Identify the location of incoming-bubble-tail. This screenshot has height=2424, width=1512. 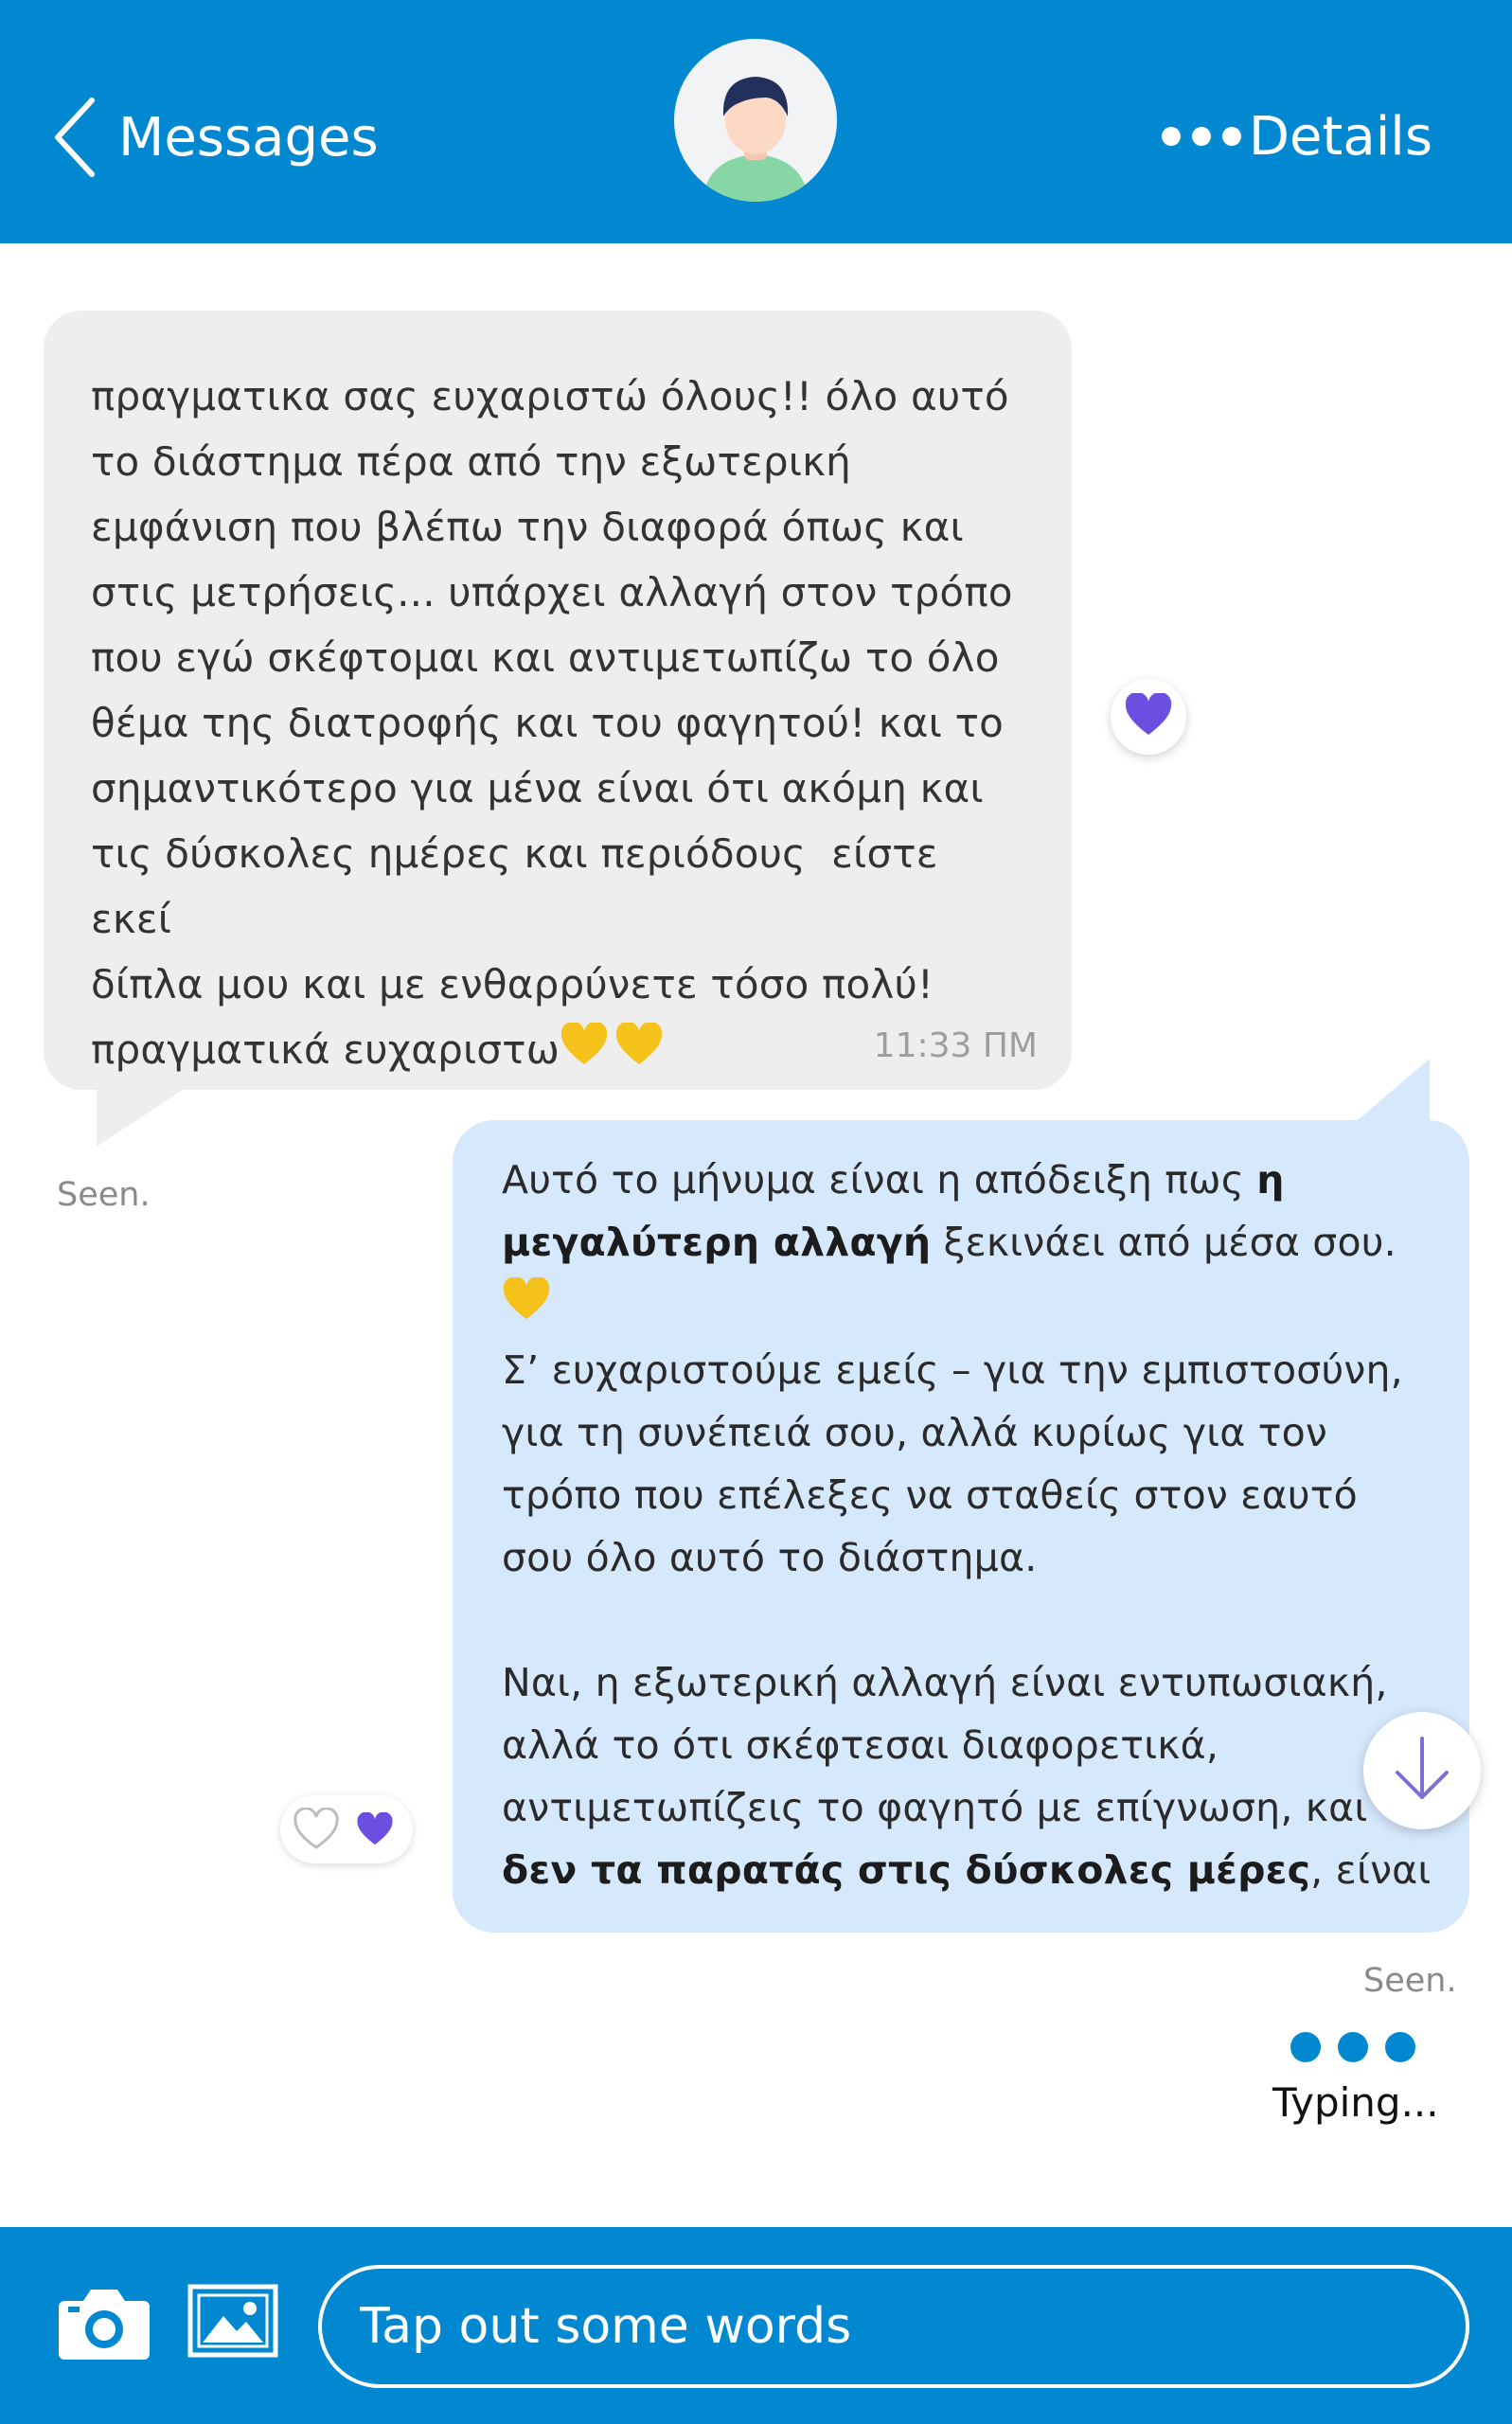
(144, 1115).